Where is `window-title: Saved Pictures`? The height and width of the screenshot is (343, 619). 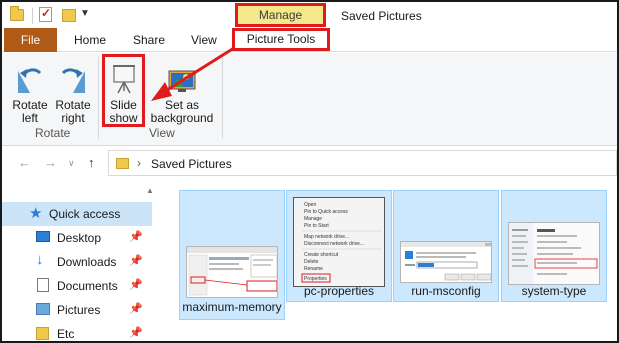 window-title: Saved Pictures is located at coordinates (381, 16).